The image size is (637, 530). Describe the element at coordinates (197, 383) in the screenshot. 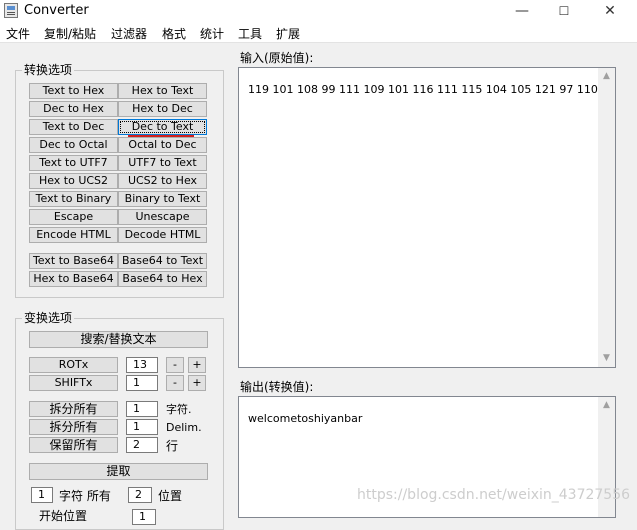

I see `shiftx-plus-button: +` at that location.